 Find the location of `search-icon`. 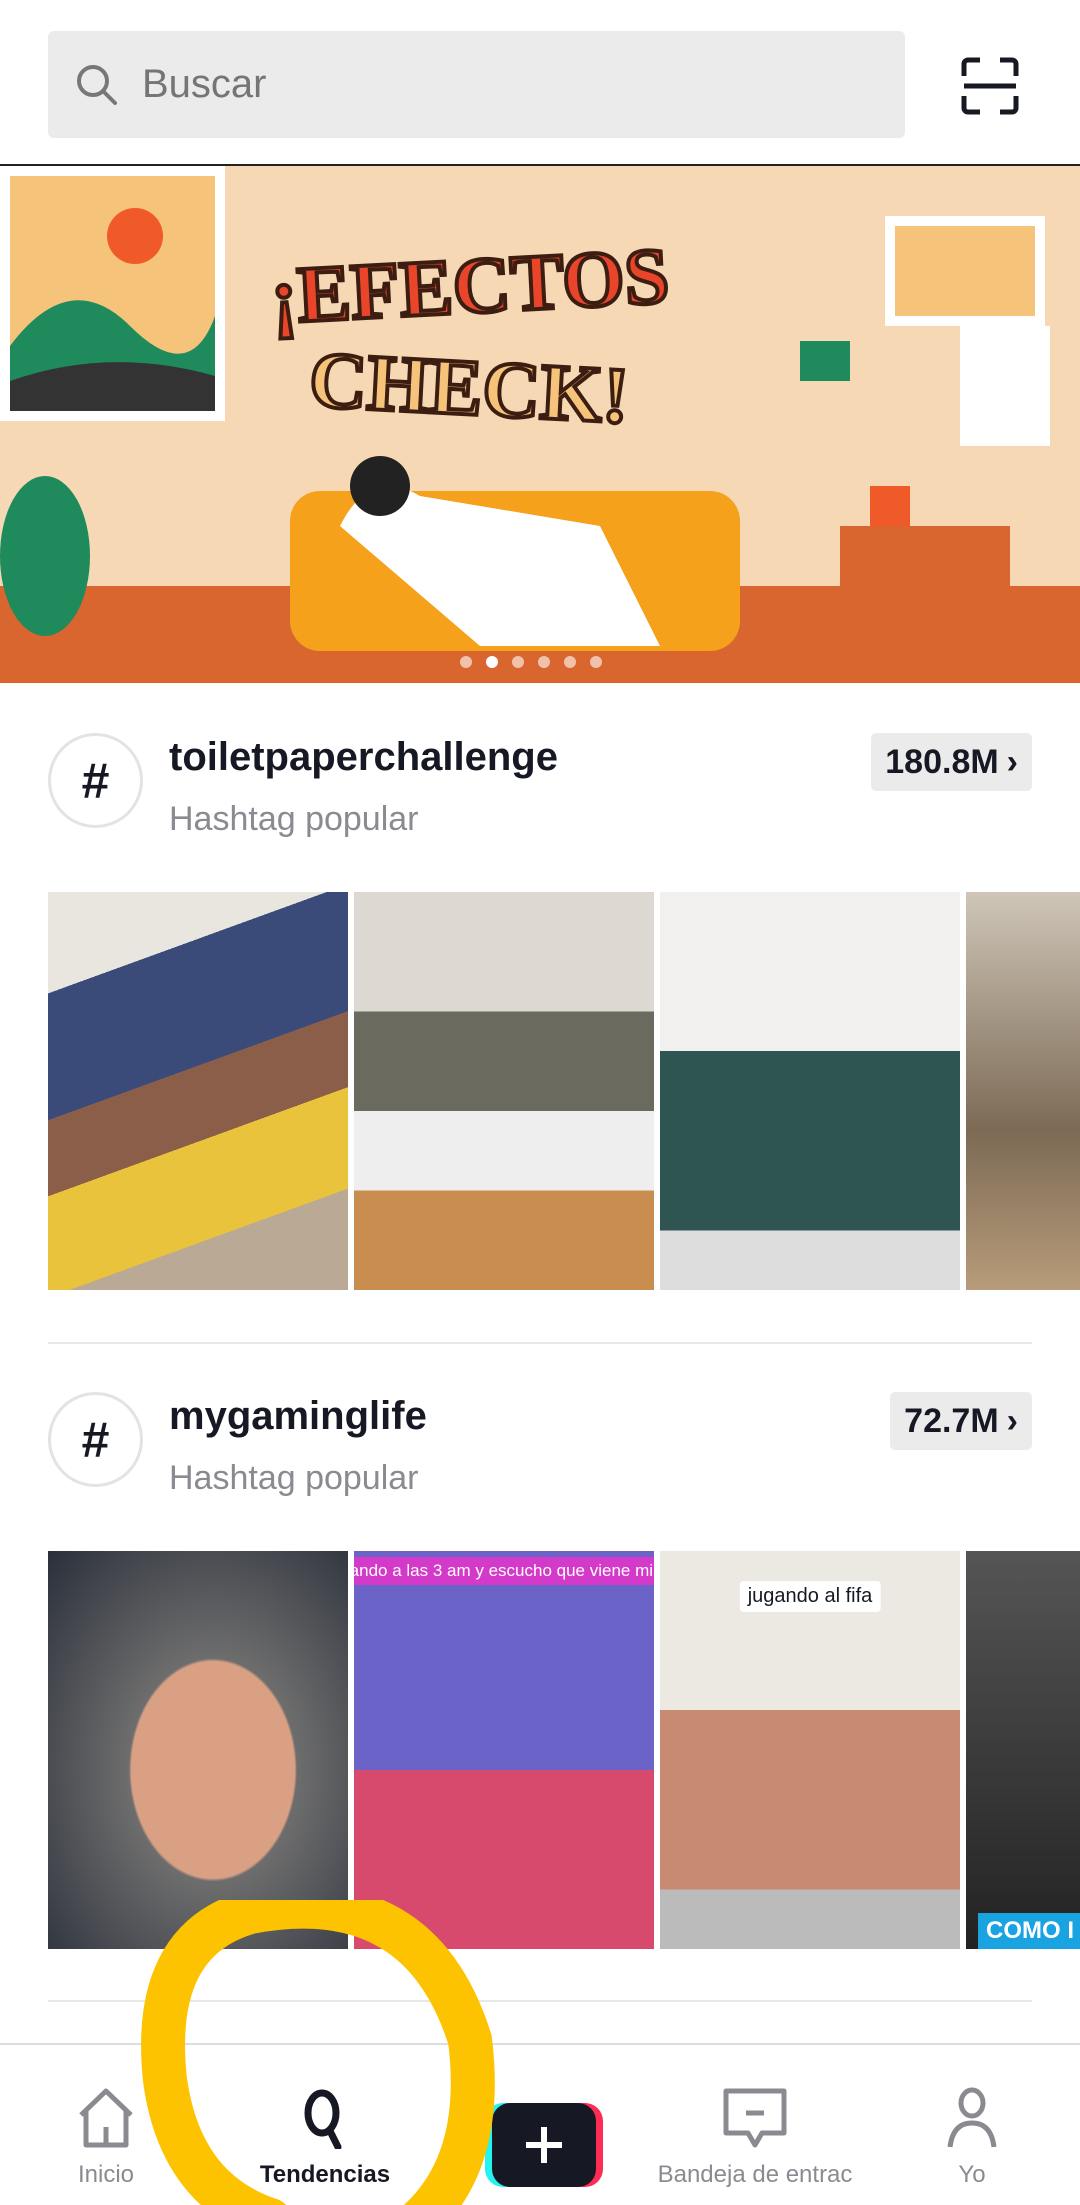

search-icon is located at coordinates (97, 84).